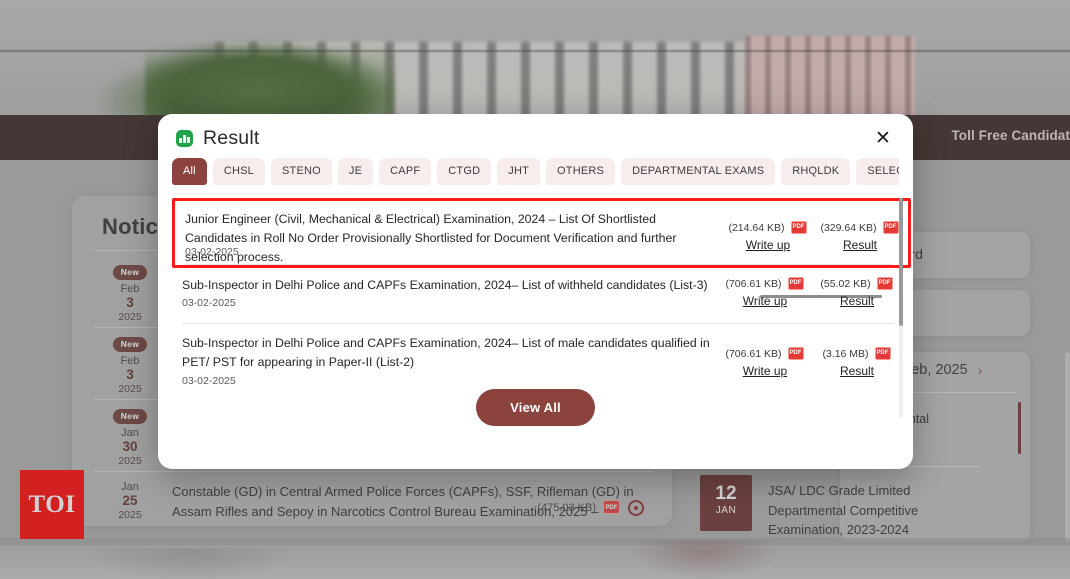 The image size is (1070, 579). I want to click on writeup-size-row: (214.64 KB) PDF, so click(768, 227).